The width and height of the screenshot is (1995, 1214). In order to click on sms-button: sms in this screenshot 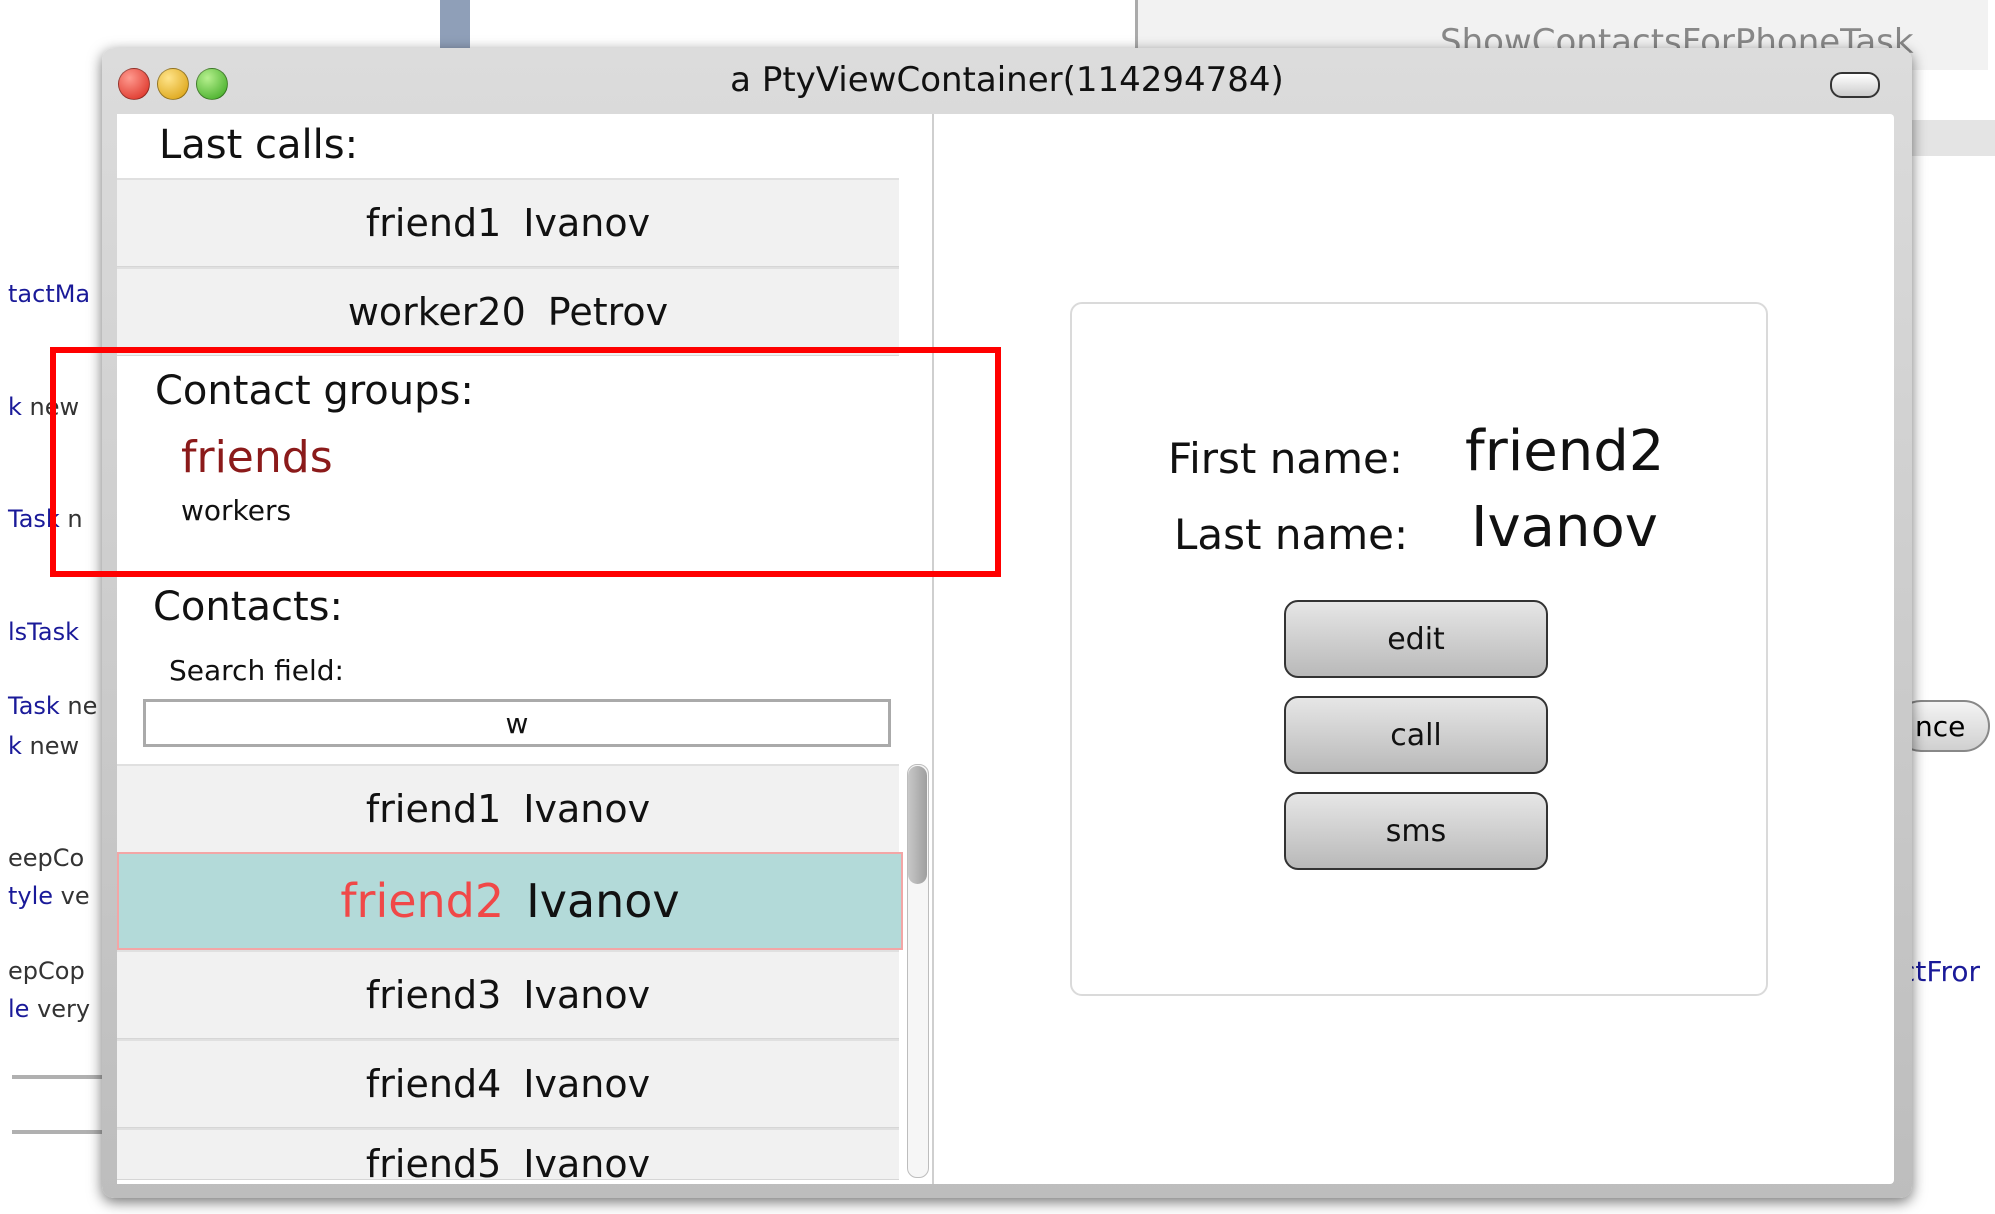, I will do `click(1416, 831)`.